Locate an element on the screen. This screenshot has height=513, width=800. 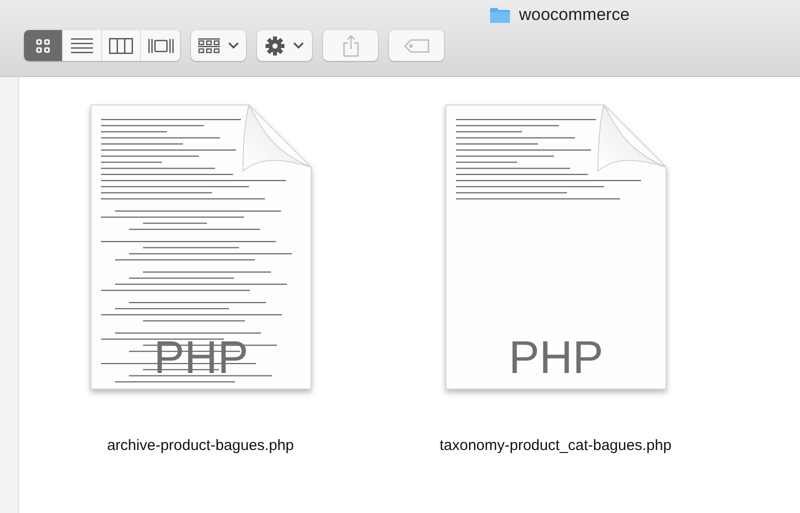
window-title: woocommerce is located at coordinates (574, 15).